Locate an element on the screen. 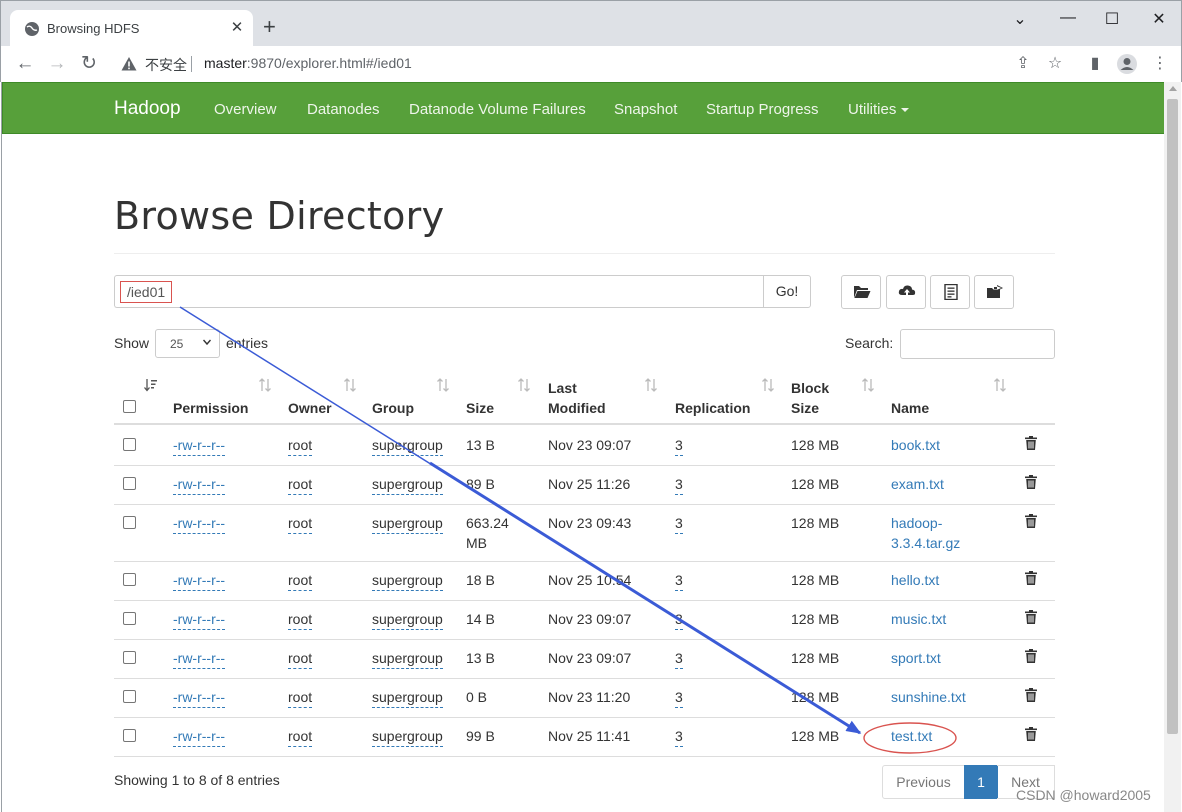 This screenshot has width=1182, height=812. nav-datanode-volume-failures: Datanode Volume Failures is located at coordinates (497, 109).